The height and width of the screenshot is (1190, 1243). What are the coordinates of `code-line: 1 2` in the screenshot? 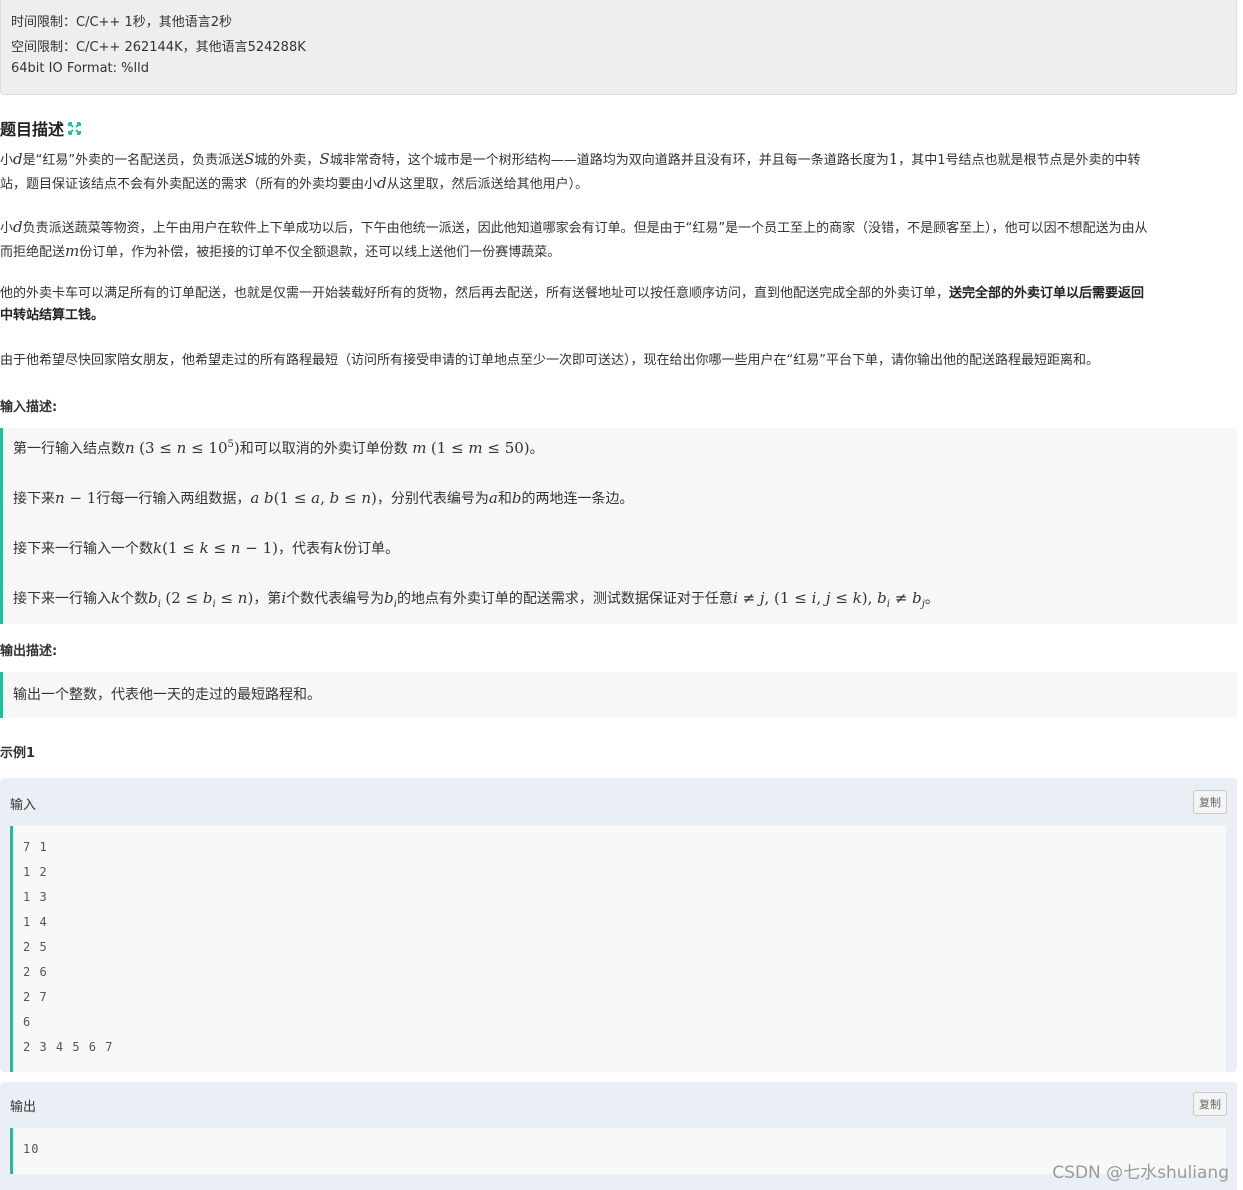 It's located at (35, 872).